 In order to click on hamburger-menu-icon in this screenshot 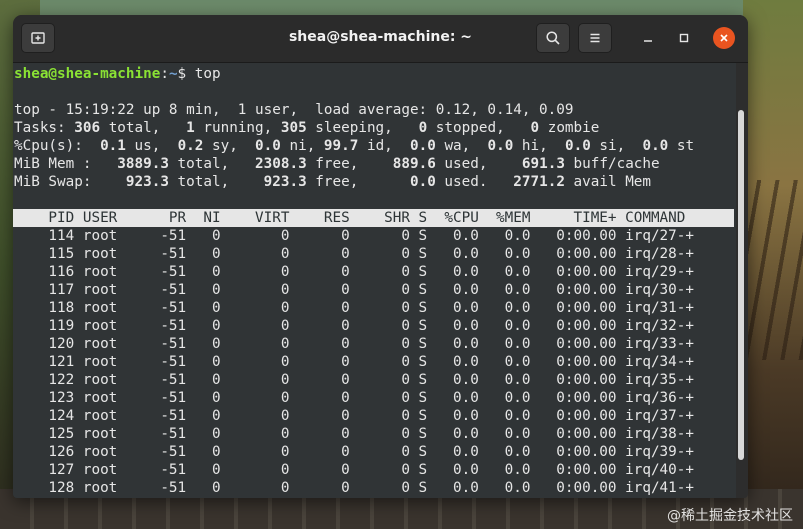, I will do `click(595, 38)`.